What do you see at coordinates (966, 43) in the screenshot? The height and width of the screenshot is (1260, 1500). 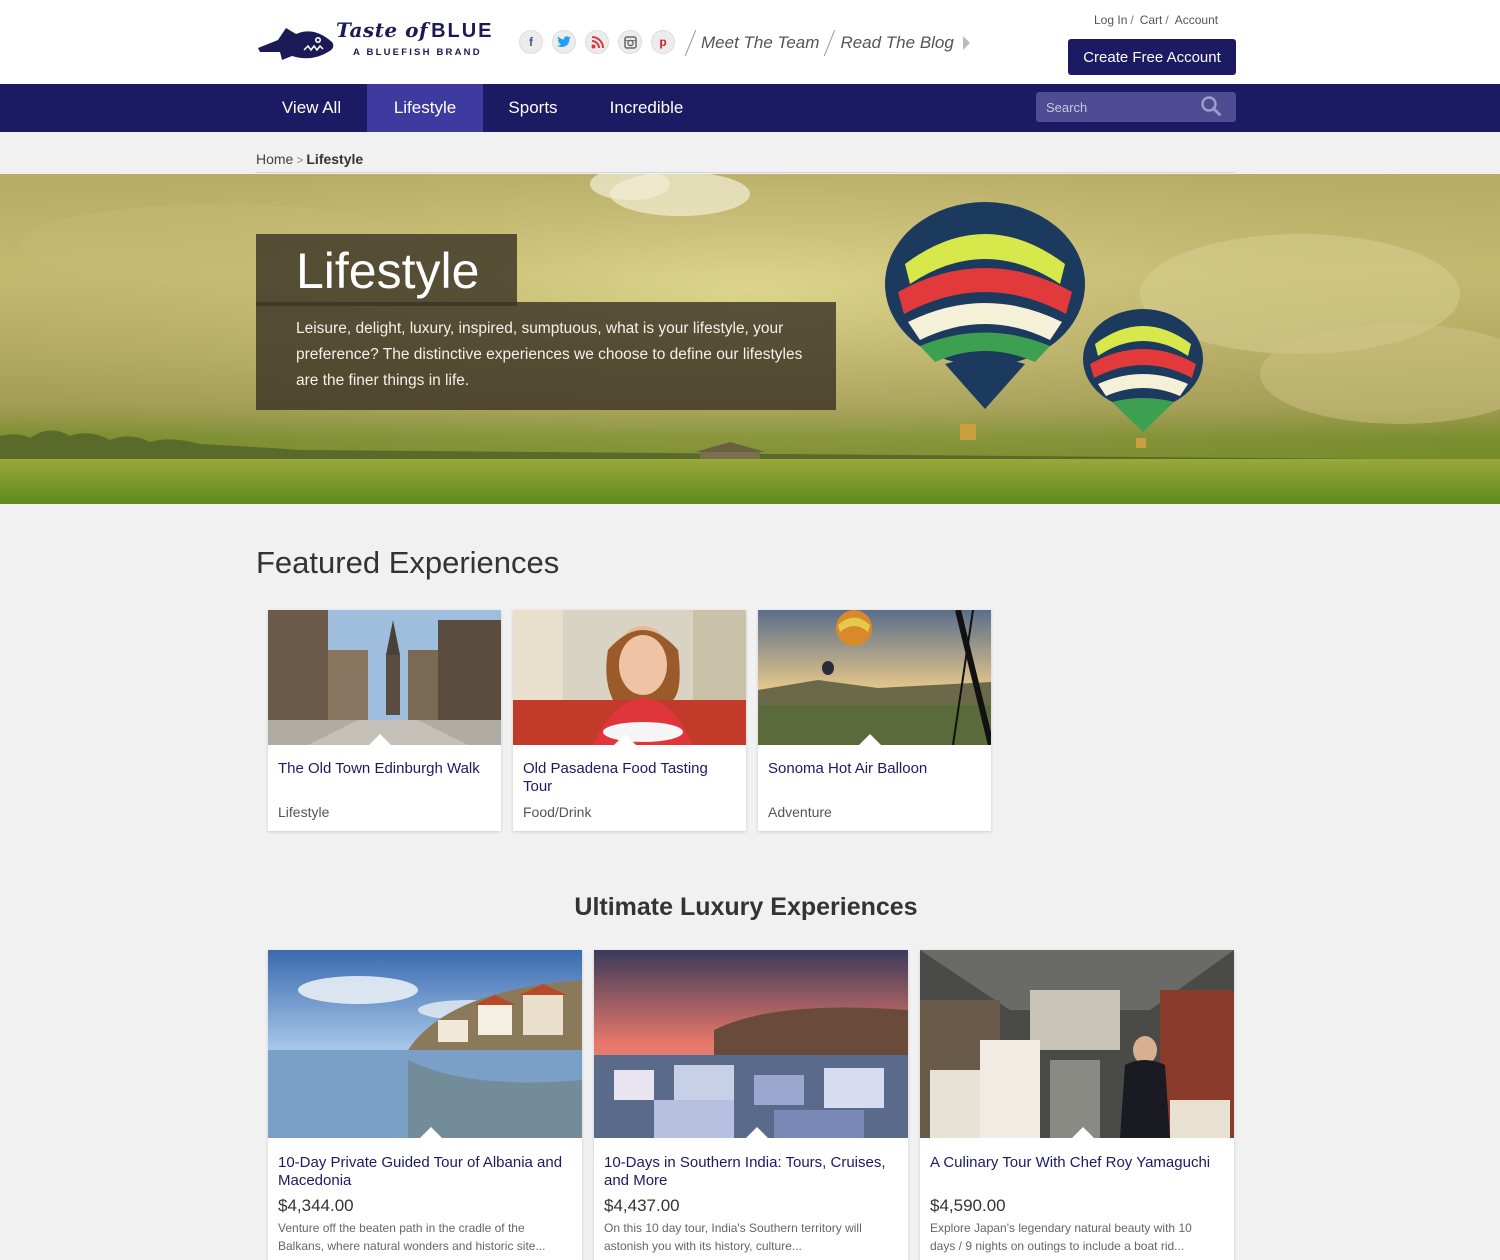 I see `caret-right-icon` at bounding box center [966, 43].